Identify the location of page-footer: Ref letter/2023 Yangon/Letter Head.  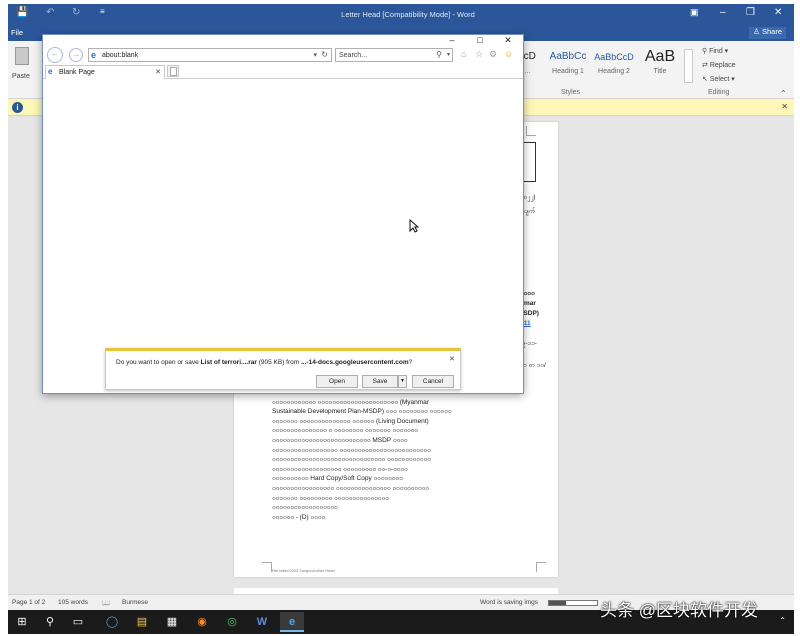
(303, 570).